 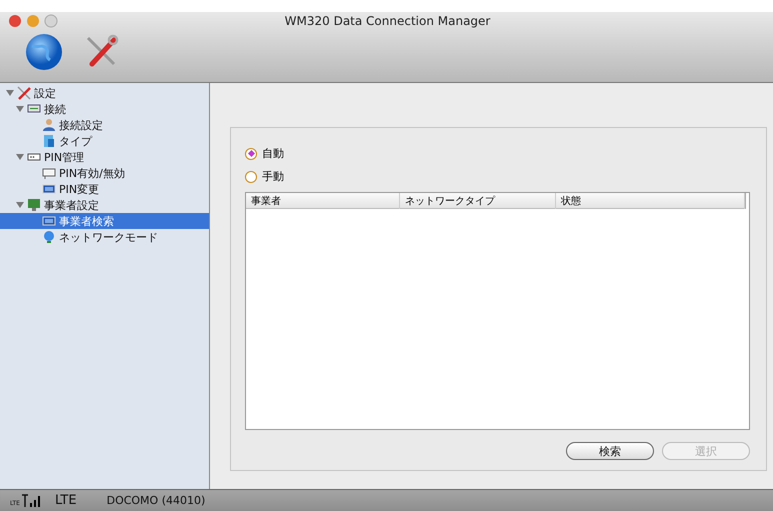 I want to click on tree-item: 接続設定, so click(x=104, y=125).